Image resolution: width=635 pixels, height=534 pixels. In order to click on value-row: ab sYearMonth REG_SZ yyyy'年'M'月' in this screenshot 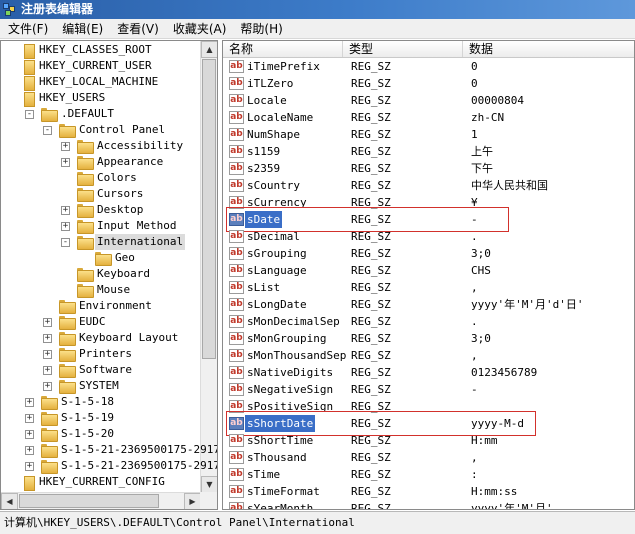, I will do `click(428, 504)`.